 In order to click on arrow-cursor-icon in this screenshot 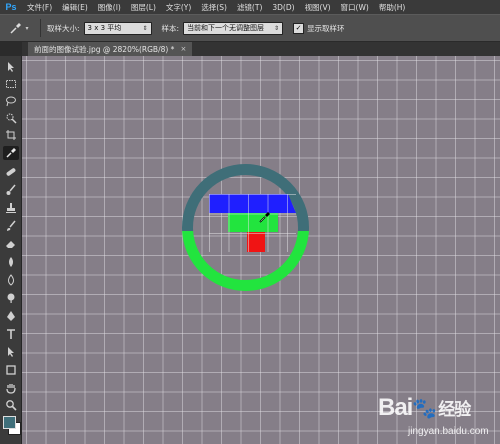, I will do `click(11, 352)`.